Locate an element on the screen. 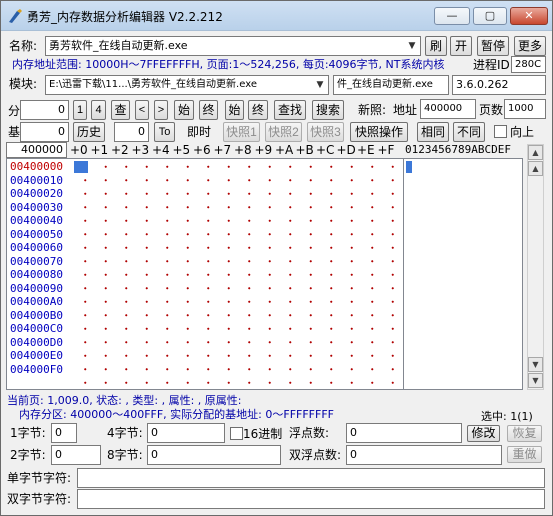 This screenshot has width=553, height=516. float-label: 浮点数: is located at coordinates (309, 433).